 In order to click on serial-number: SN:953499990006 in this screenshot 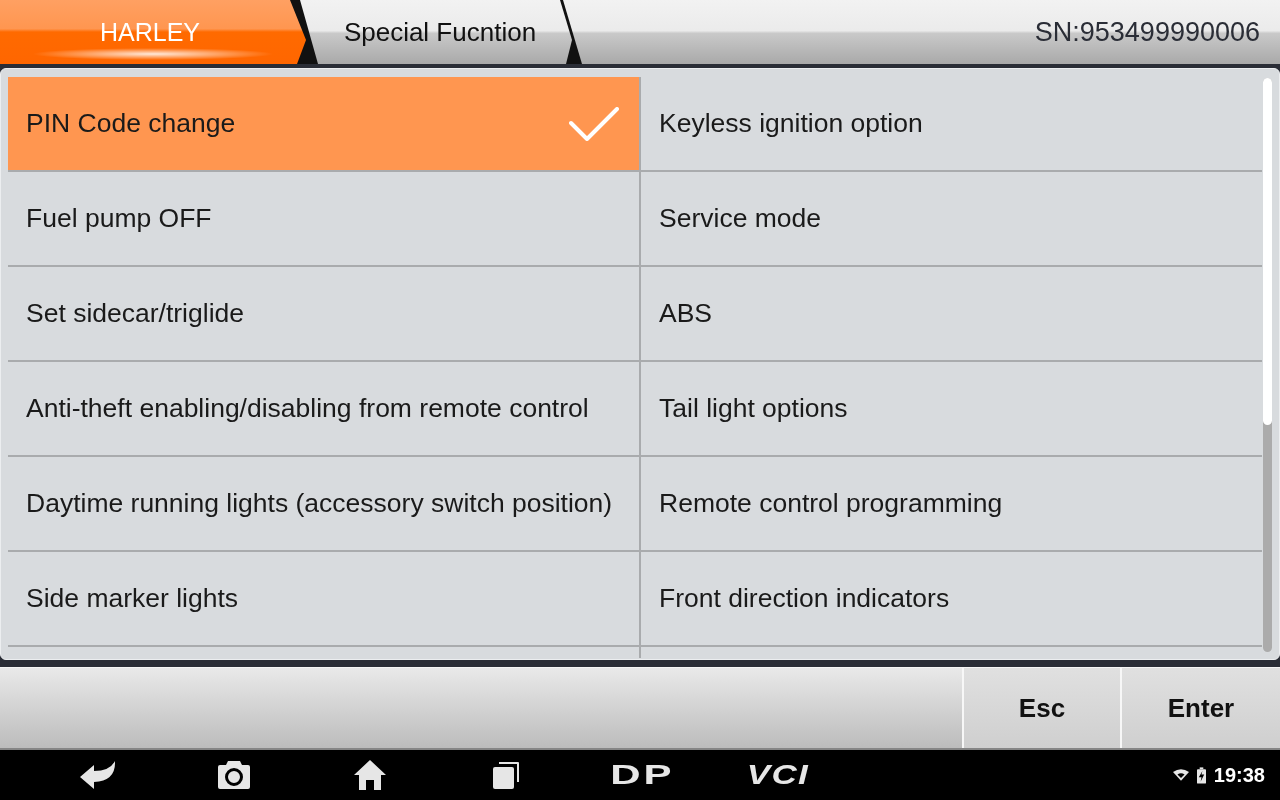, I will do `click(1147, 32)`.